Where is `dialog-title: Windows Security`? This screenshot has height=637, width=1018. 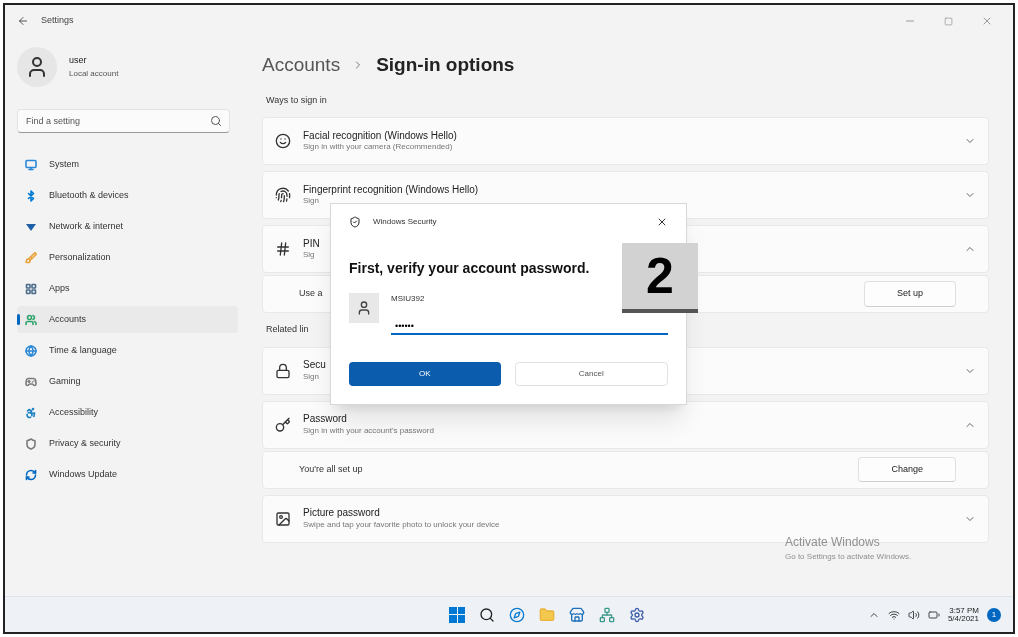 dialog-title: Windows Security is located at coordinates (405, 222).